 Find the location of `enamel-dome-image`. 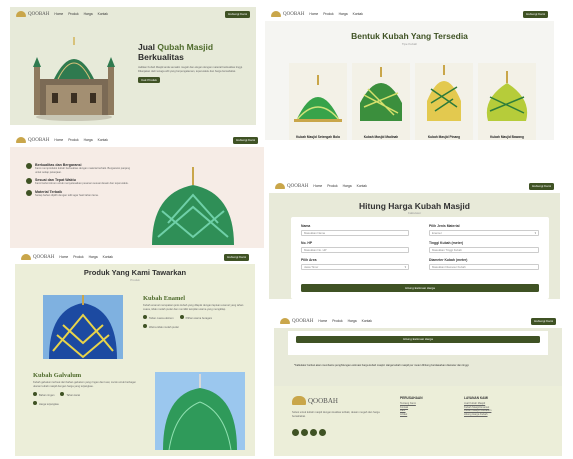

enamel-dome-image is located at coordinates (83, 327).